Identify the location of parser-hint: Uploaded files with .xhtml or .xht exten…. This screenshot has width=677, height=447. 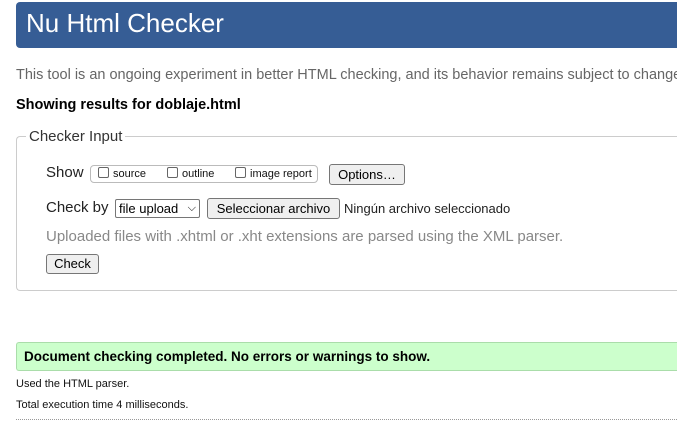
(305, 236).